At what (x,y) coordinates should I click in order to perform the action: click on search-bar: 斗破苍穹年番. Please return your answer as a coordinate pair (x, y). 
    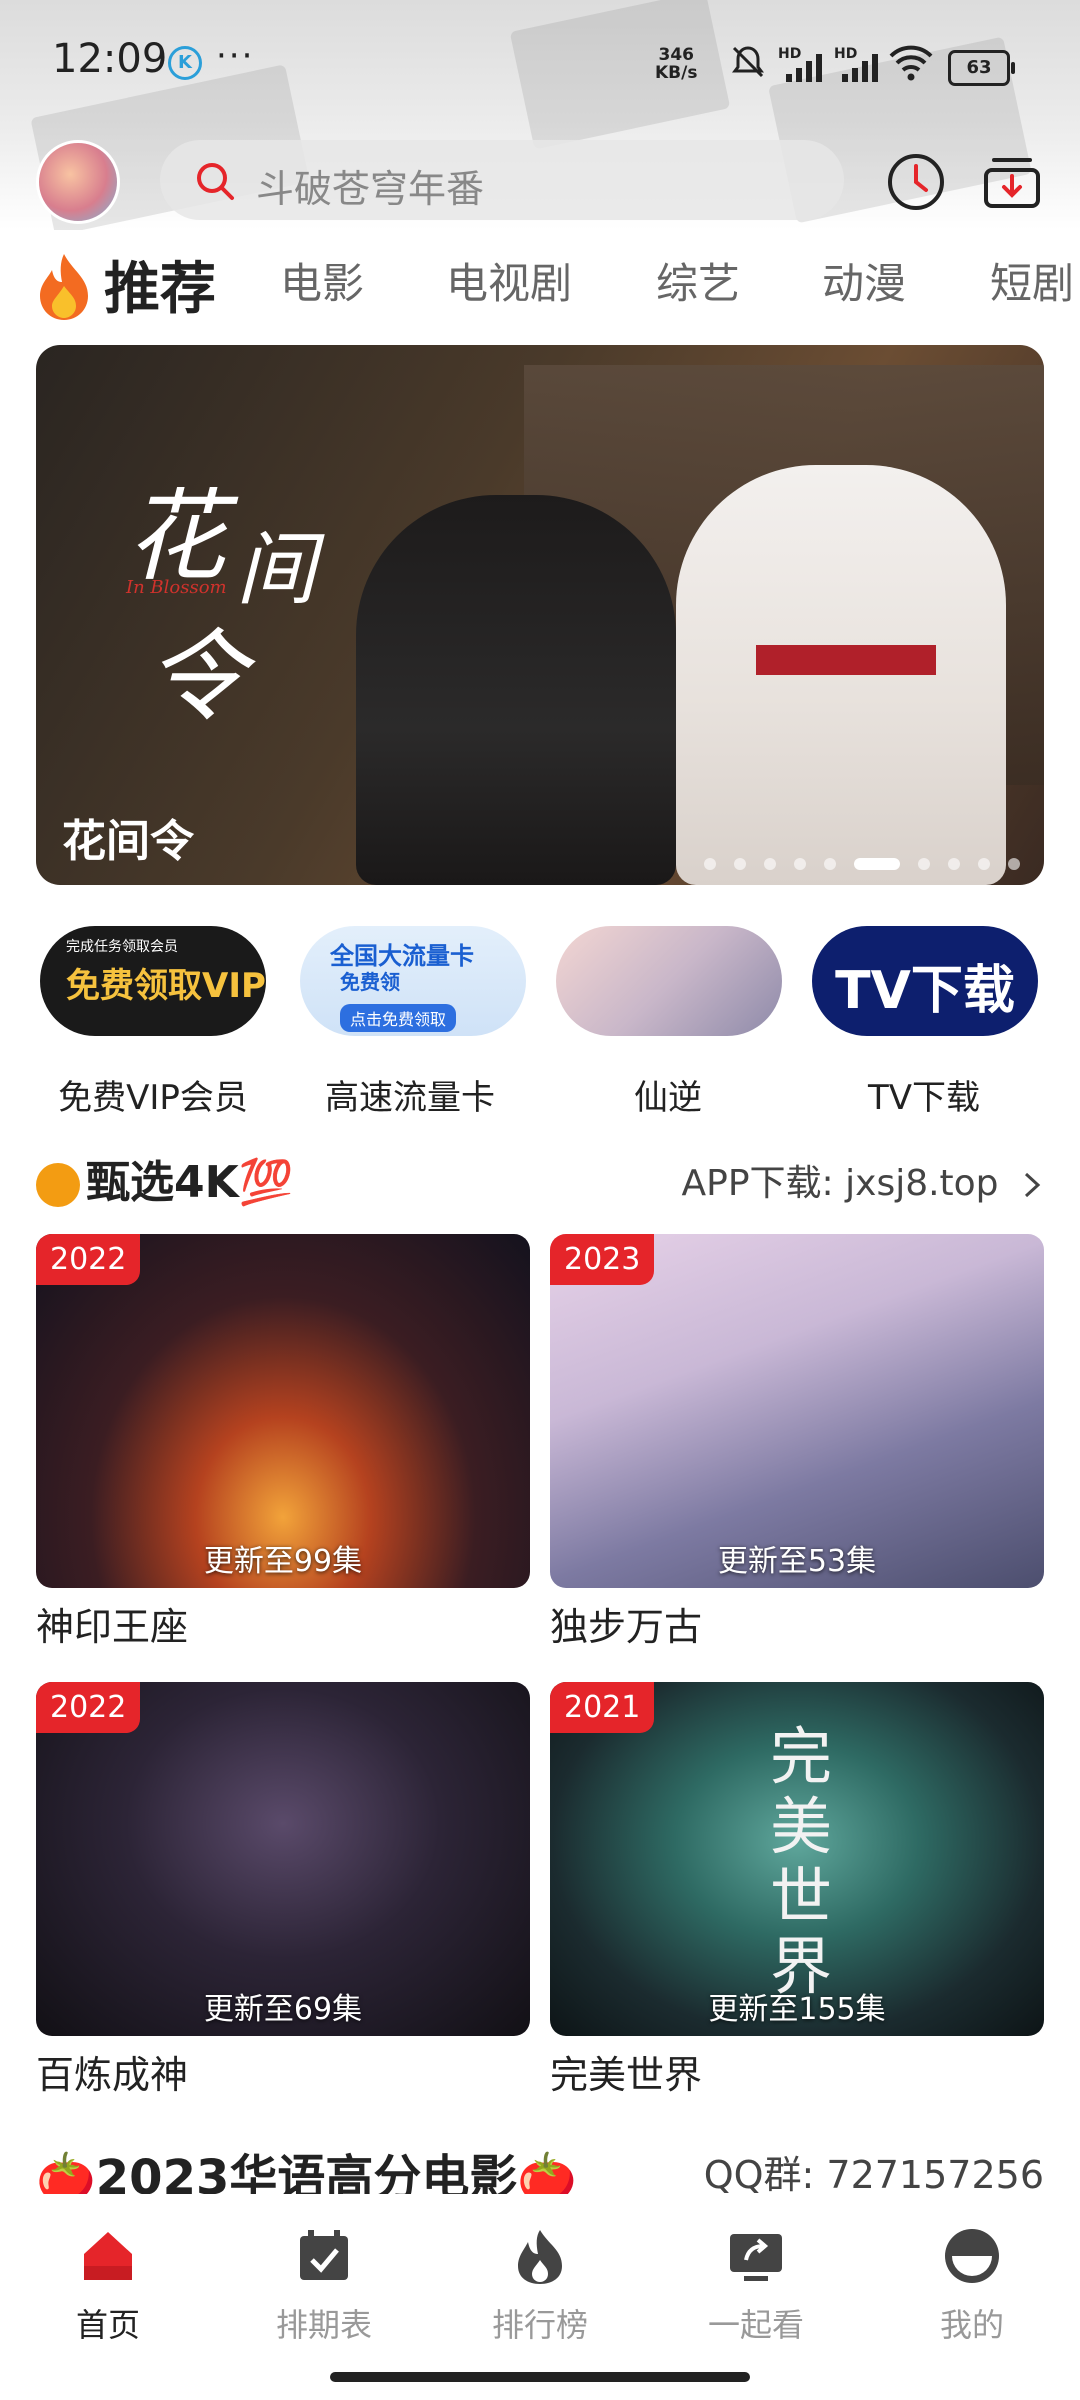
    Looking at the image, I should click on (502, 180).